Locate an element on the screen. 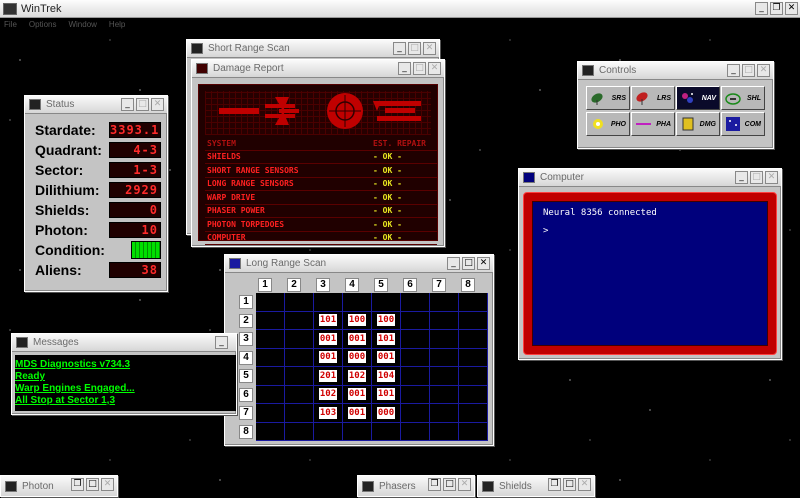 The width and height of the screenshot is (800, 498). lrs-quadrant-cell: 104 is located at coordinates (386, 376).